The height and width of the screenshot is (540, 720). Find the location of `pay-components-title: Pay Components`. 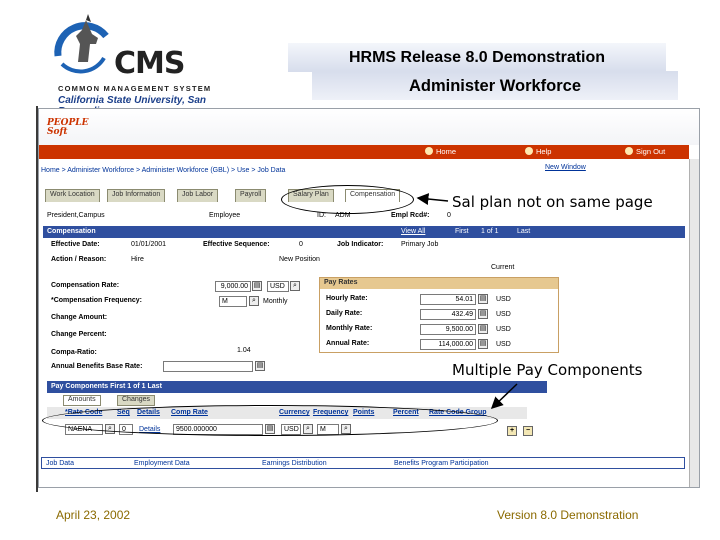

pay-components-title: Pay Components is located at coordinates (80, 386).